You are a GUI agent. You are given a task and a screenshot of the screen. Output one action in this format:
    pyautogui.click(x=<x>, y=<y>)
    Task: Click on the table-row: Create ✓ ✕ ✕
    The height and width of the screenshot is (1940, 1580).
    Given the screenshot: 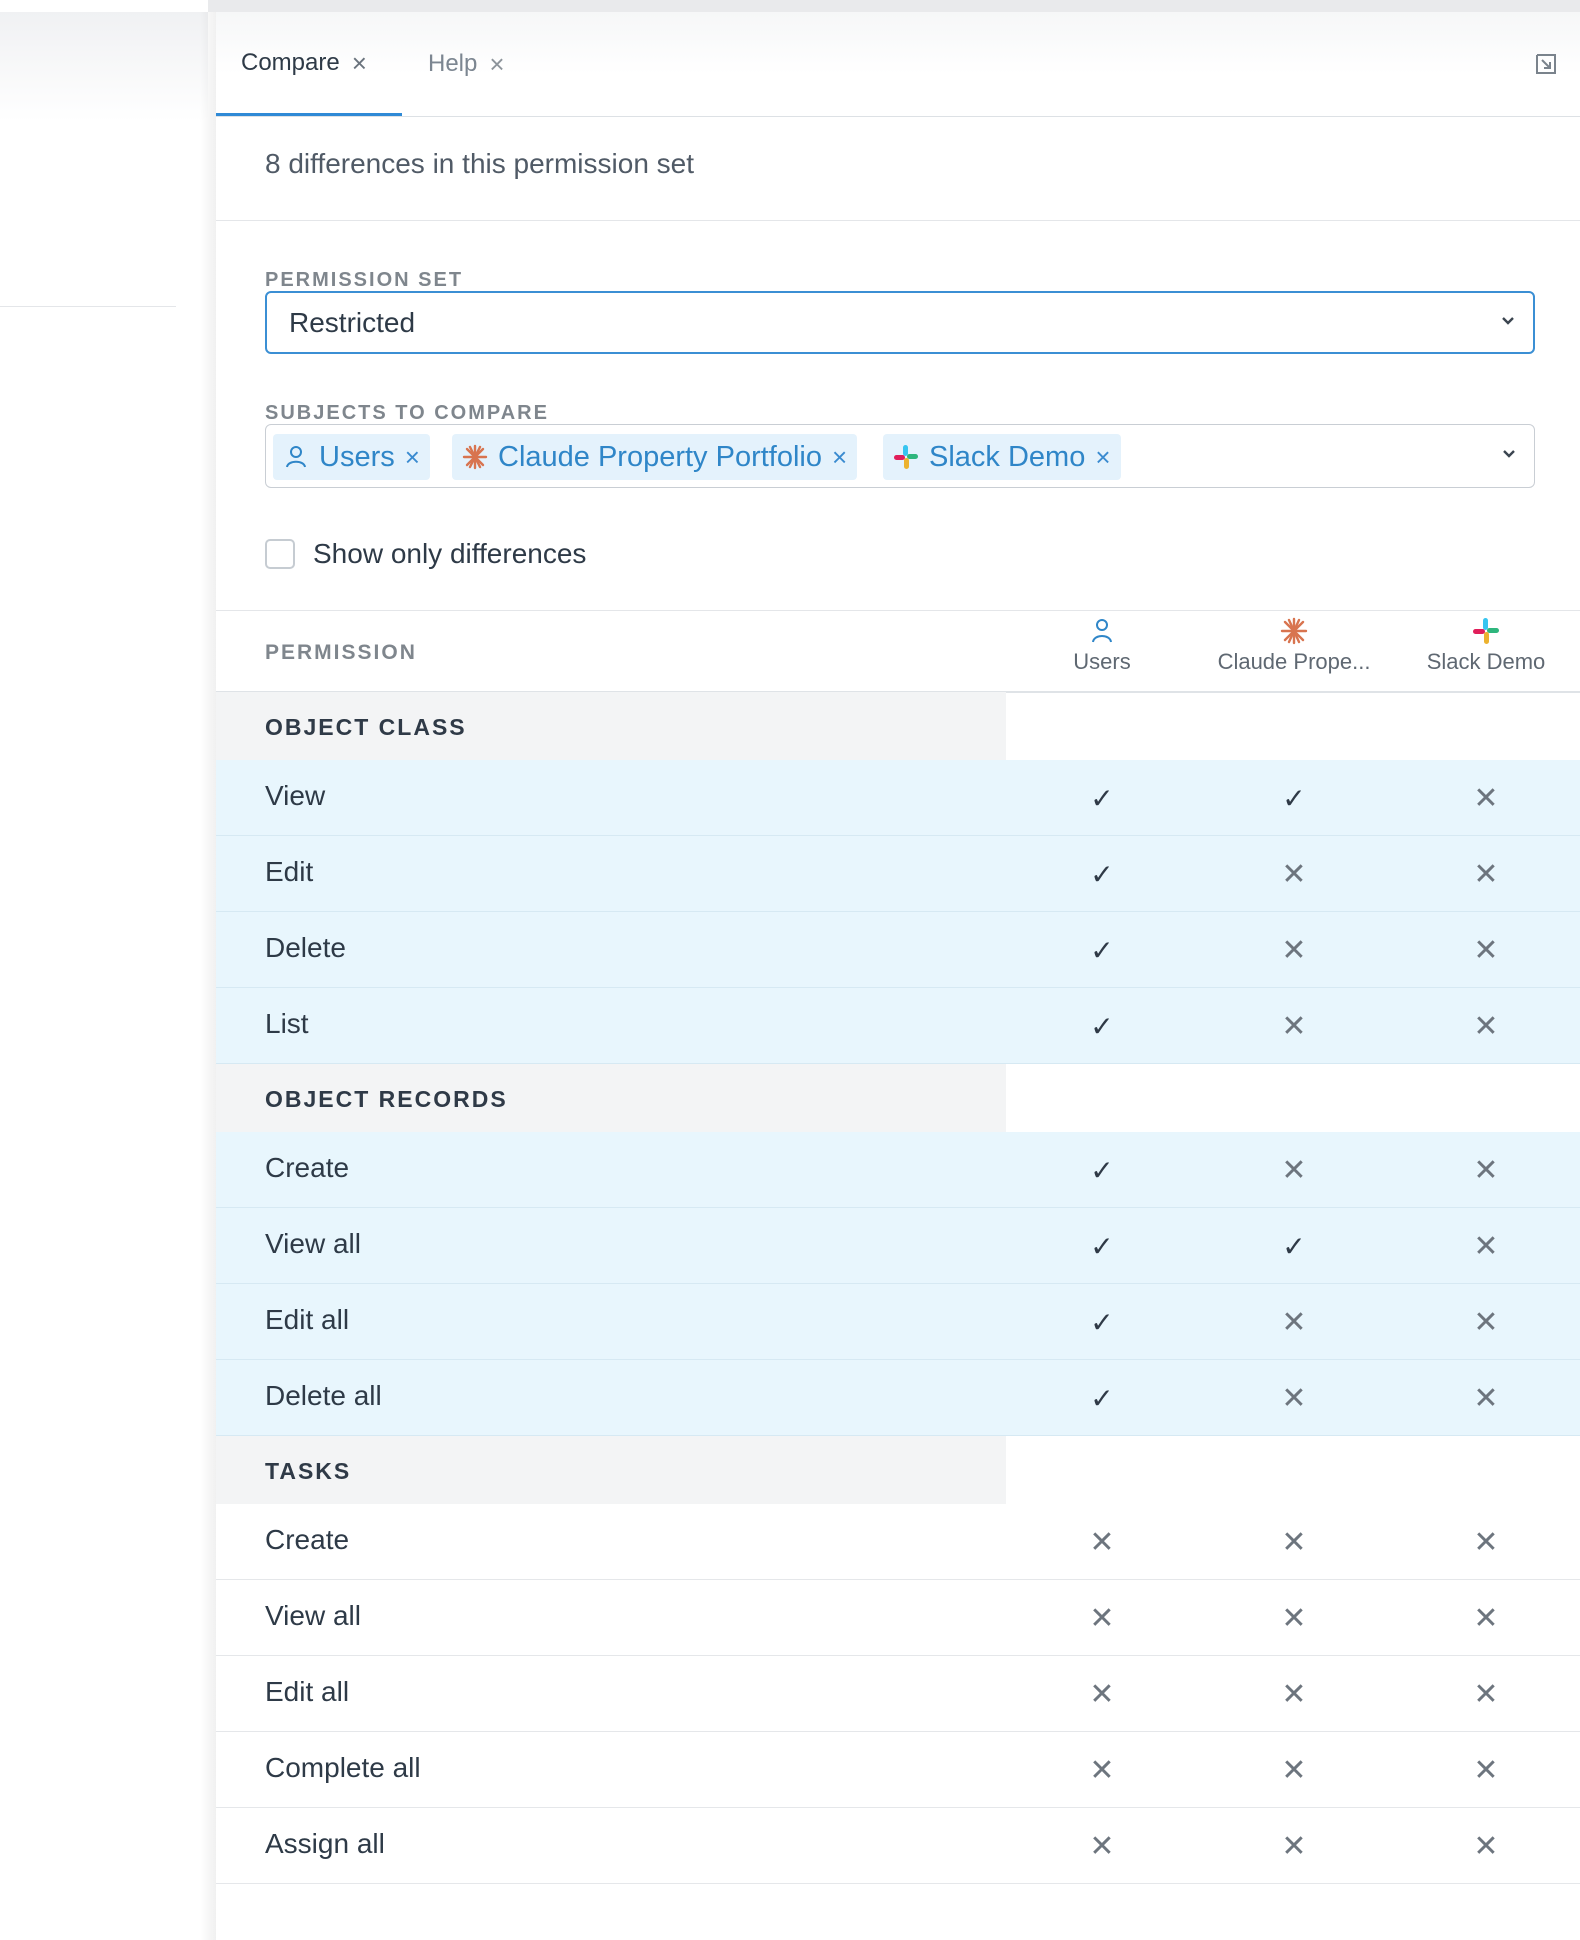 What is the action you would take?
    pyautogui.click(x=898, y=1170)
    